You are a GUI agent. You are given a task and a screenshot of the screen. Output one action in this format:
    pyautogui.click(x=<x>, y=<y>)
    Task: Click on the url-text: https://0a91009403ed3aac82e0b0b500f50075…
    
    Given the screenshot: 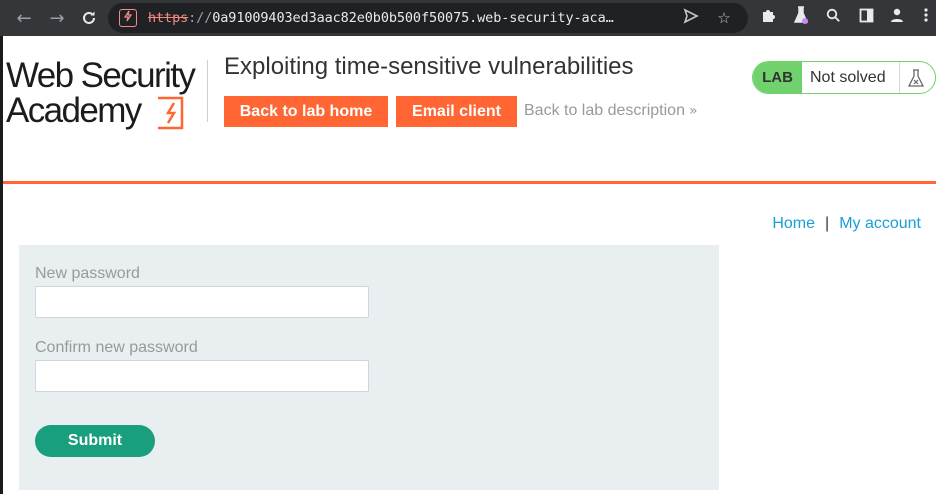 What is the action you would take?
    pyautogui.click(x=381, y=18)
    